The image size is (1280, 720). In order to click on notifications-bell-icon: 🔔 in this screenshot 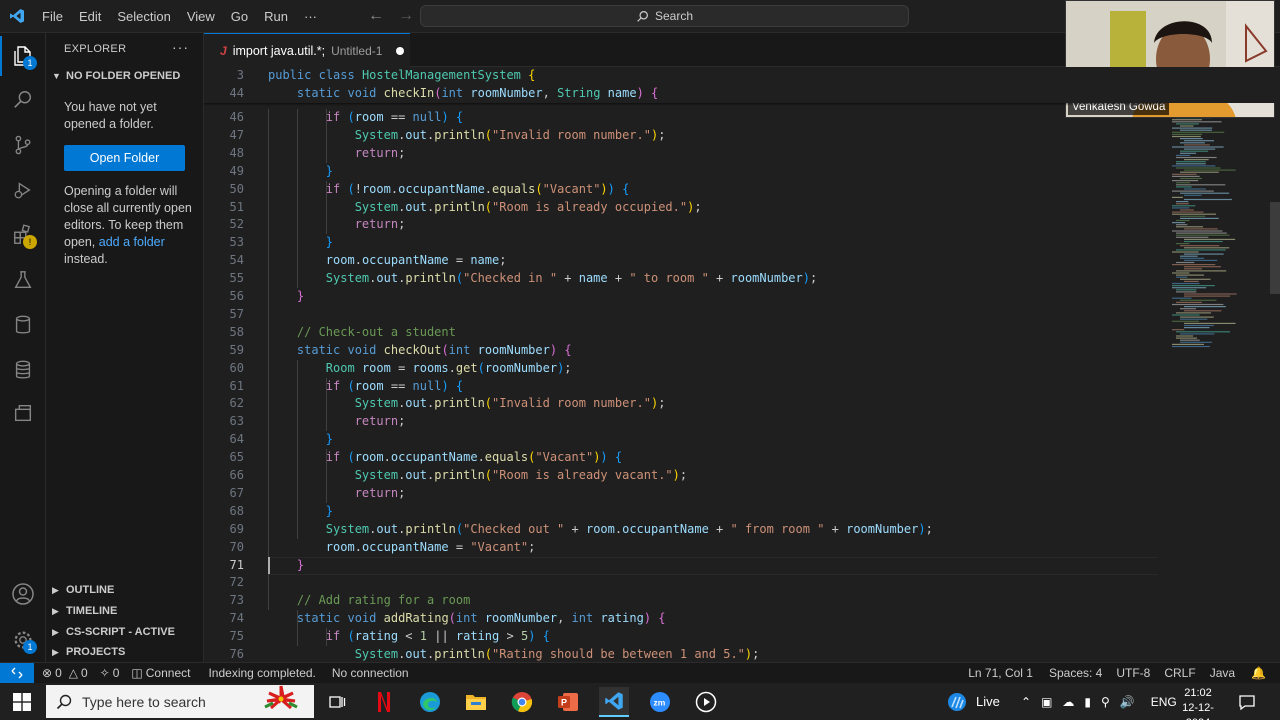, I will do `click(1260, 673)`.